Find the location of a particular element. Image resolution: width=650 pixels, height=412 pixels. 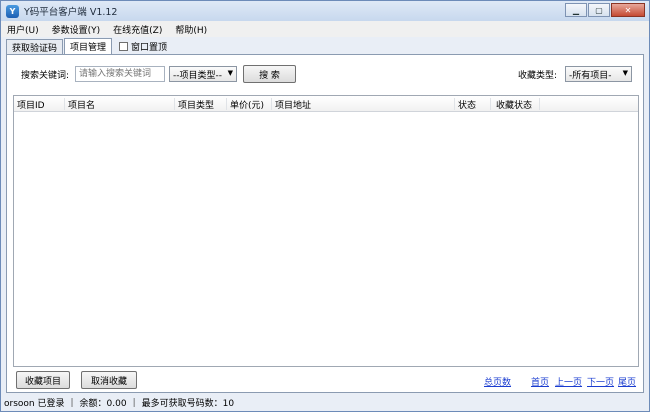

topmost-label: 窗口置顶 is located at coordinates (149, 48).